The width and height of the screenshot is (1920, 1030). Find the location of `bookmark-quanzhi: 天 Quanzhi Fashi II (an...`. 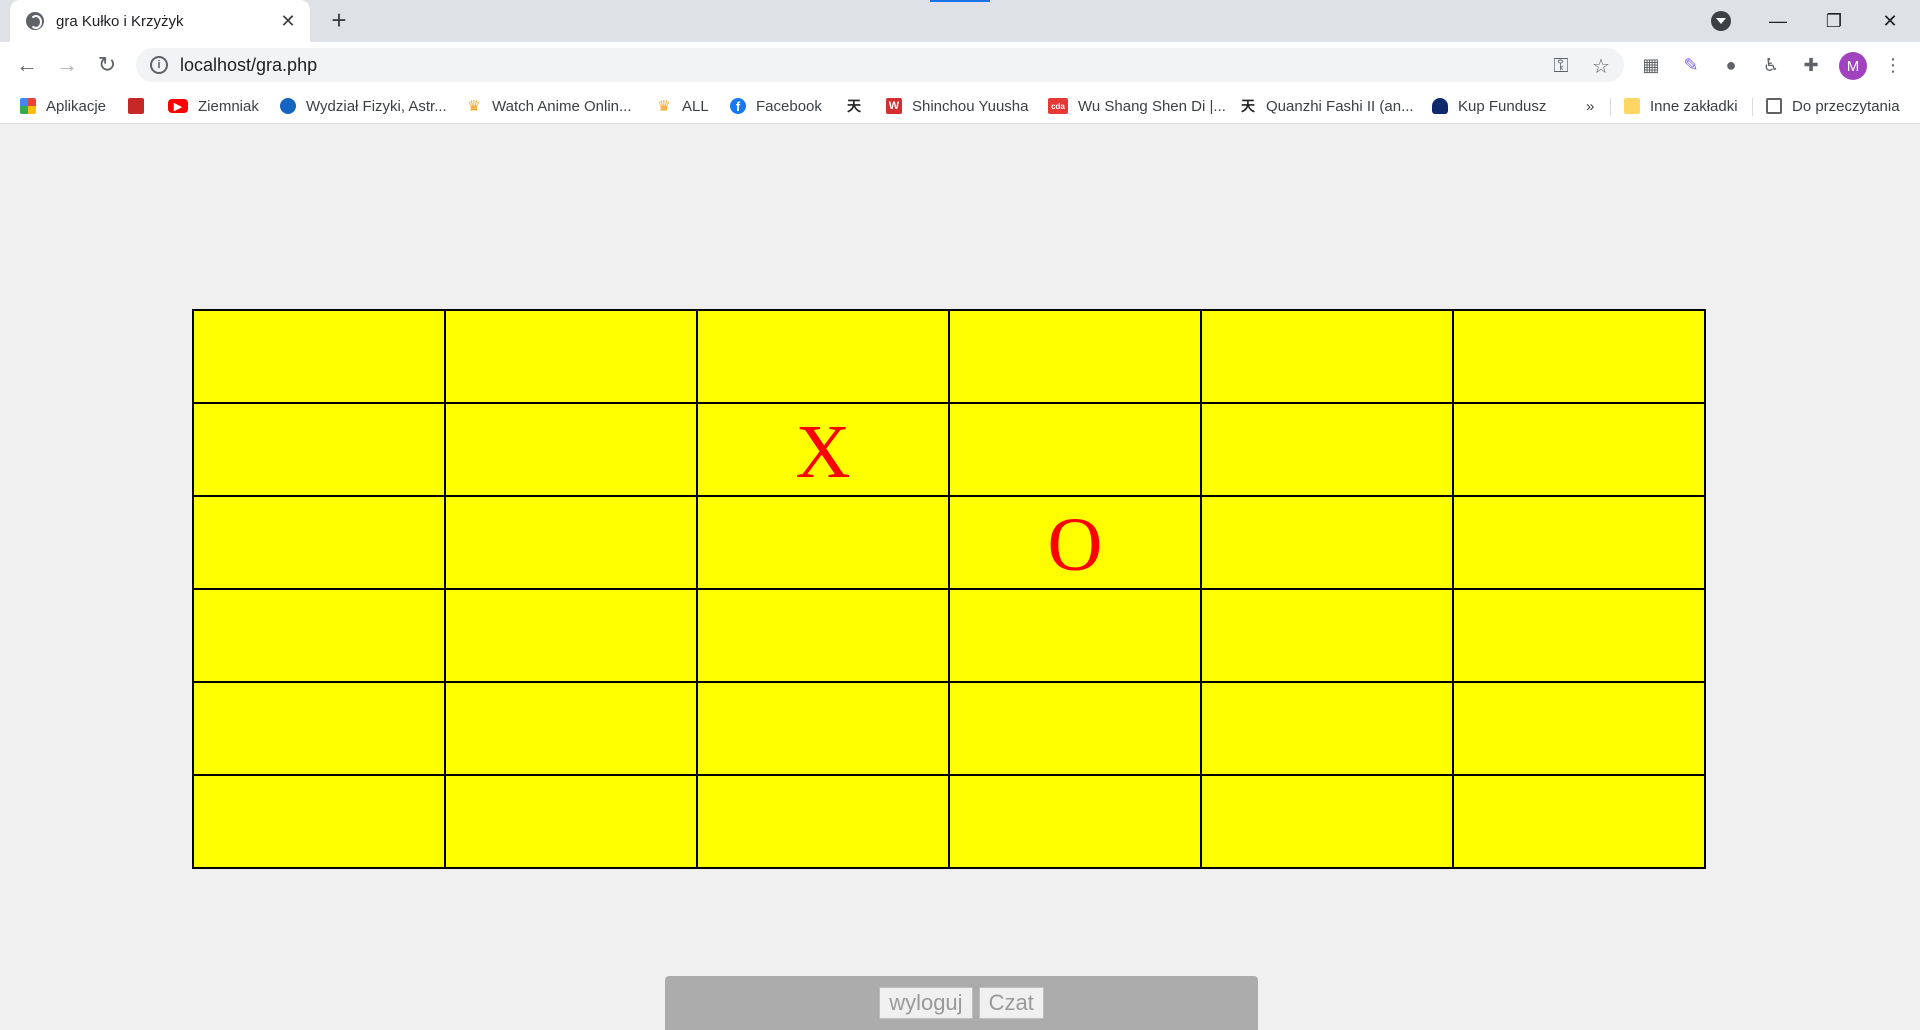

bookmark-quanzhi: 天 Quanzhi Fashi II (an... is located at coordinates (1327, 106).